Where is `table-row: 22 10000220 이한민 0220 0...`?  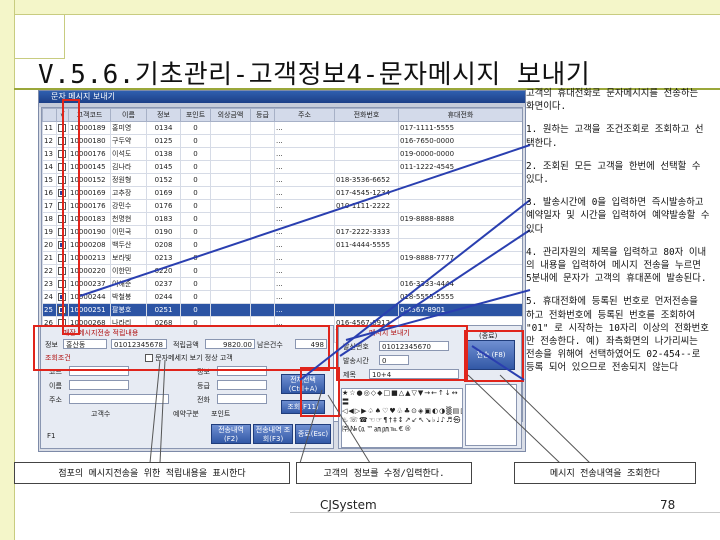 table-row: 22 10000220 이한민 0220 0... is located at coordinates (282, 271).